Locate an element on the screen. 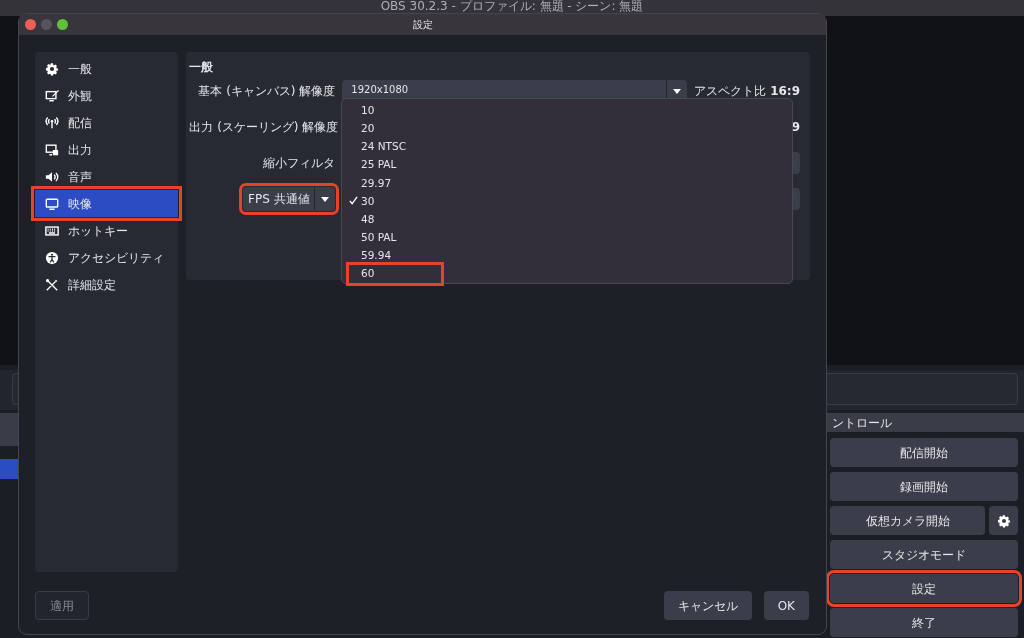 This screenshot has width=1024, height=638. menu-item: 29.97 is located at coordinates (567, 183).